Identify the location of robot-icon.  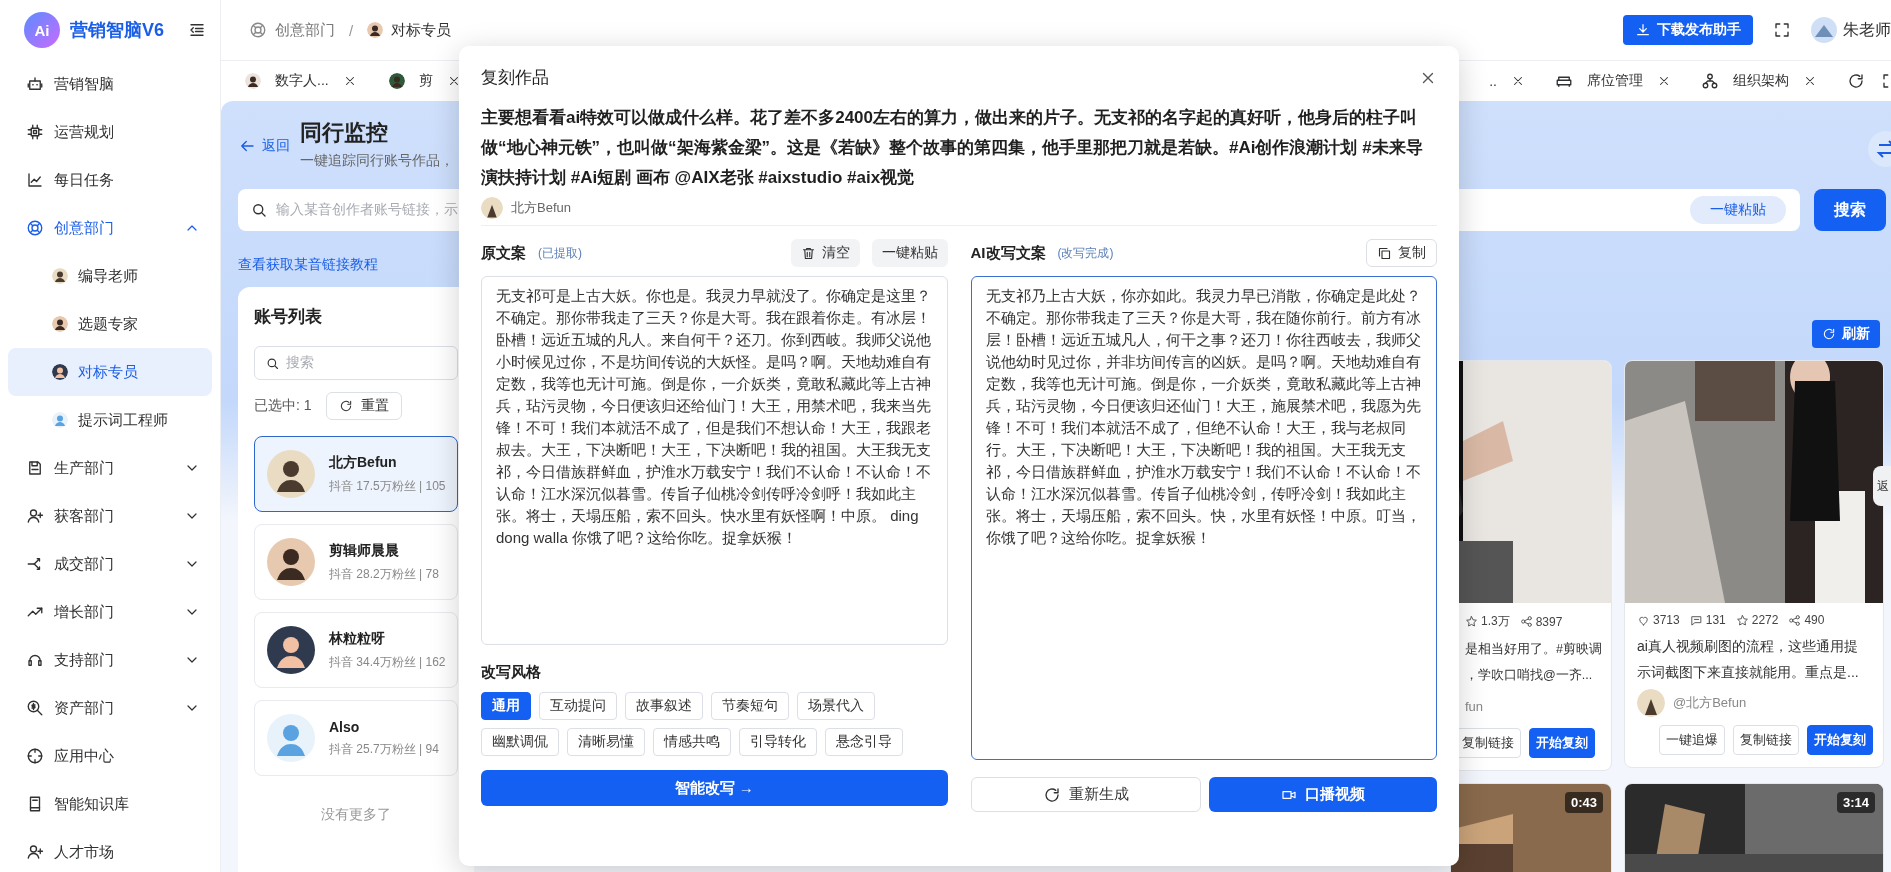
(35, 84).